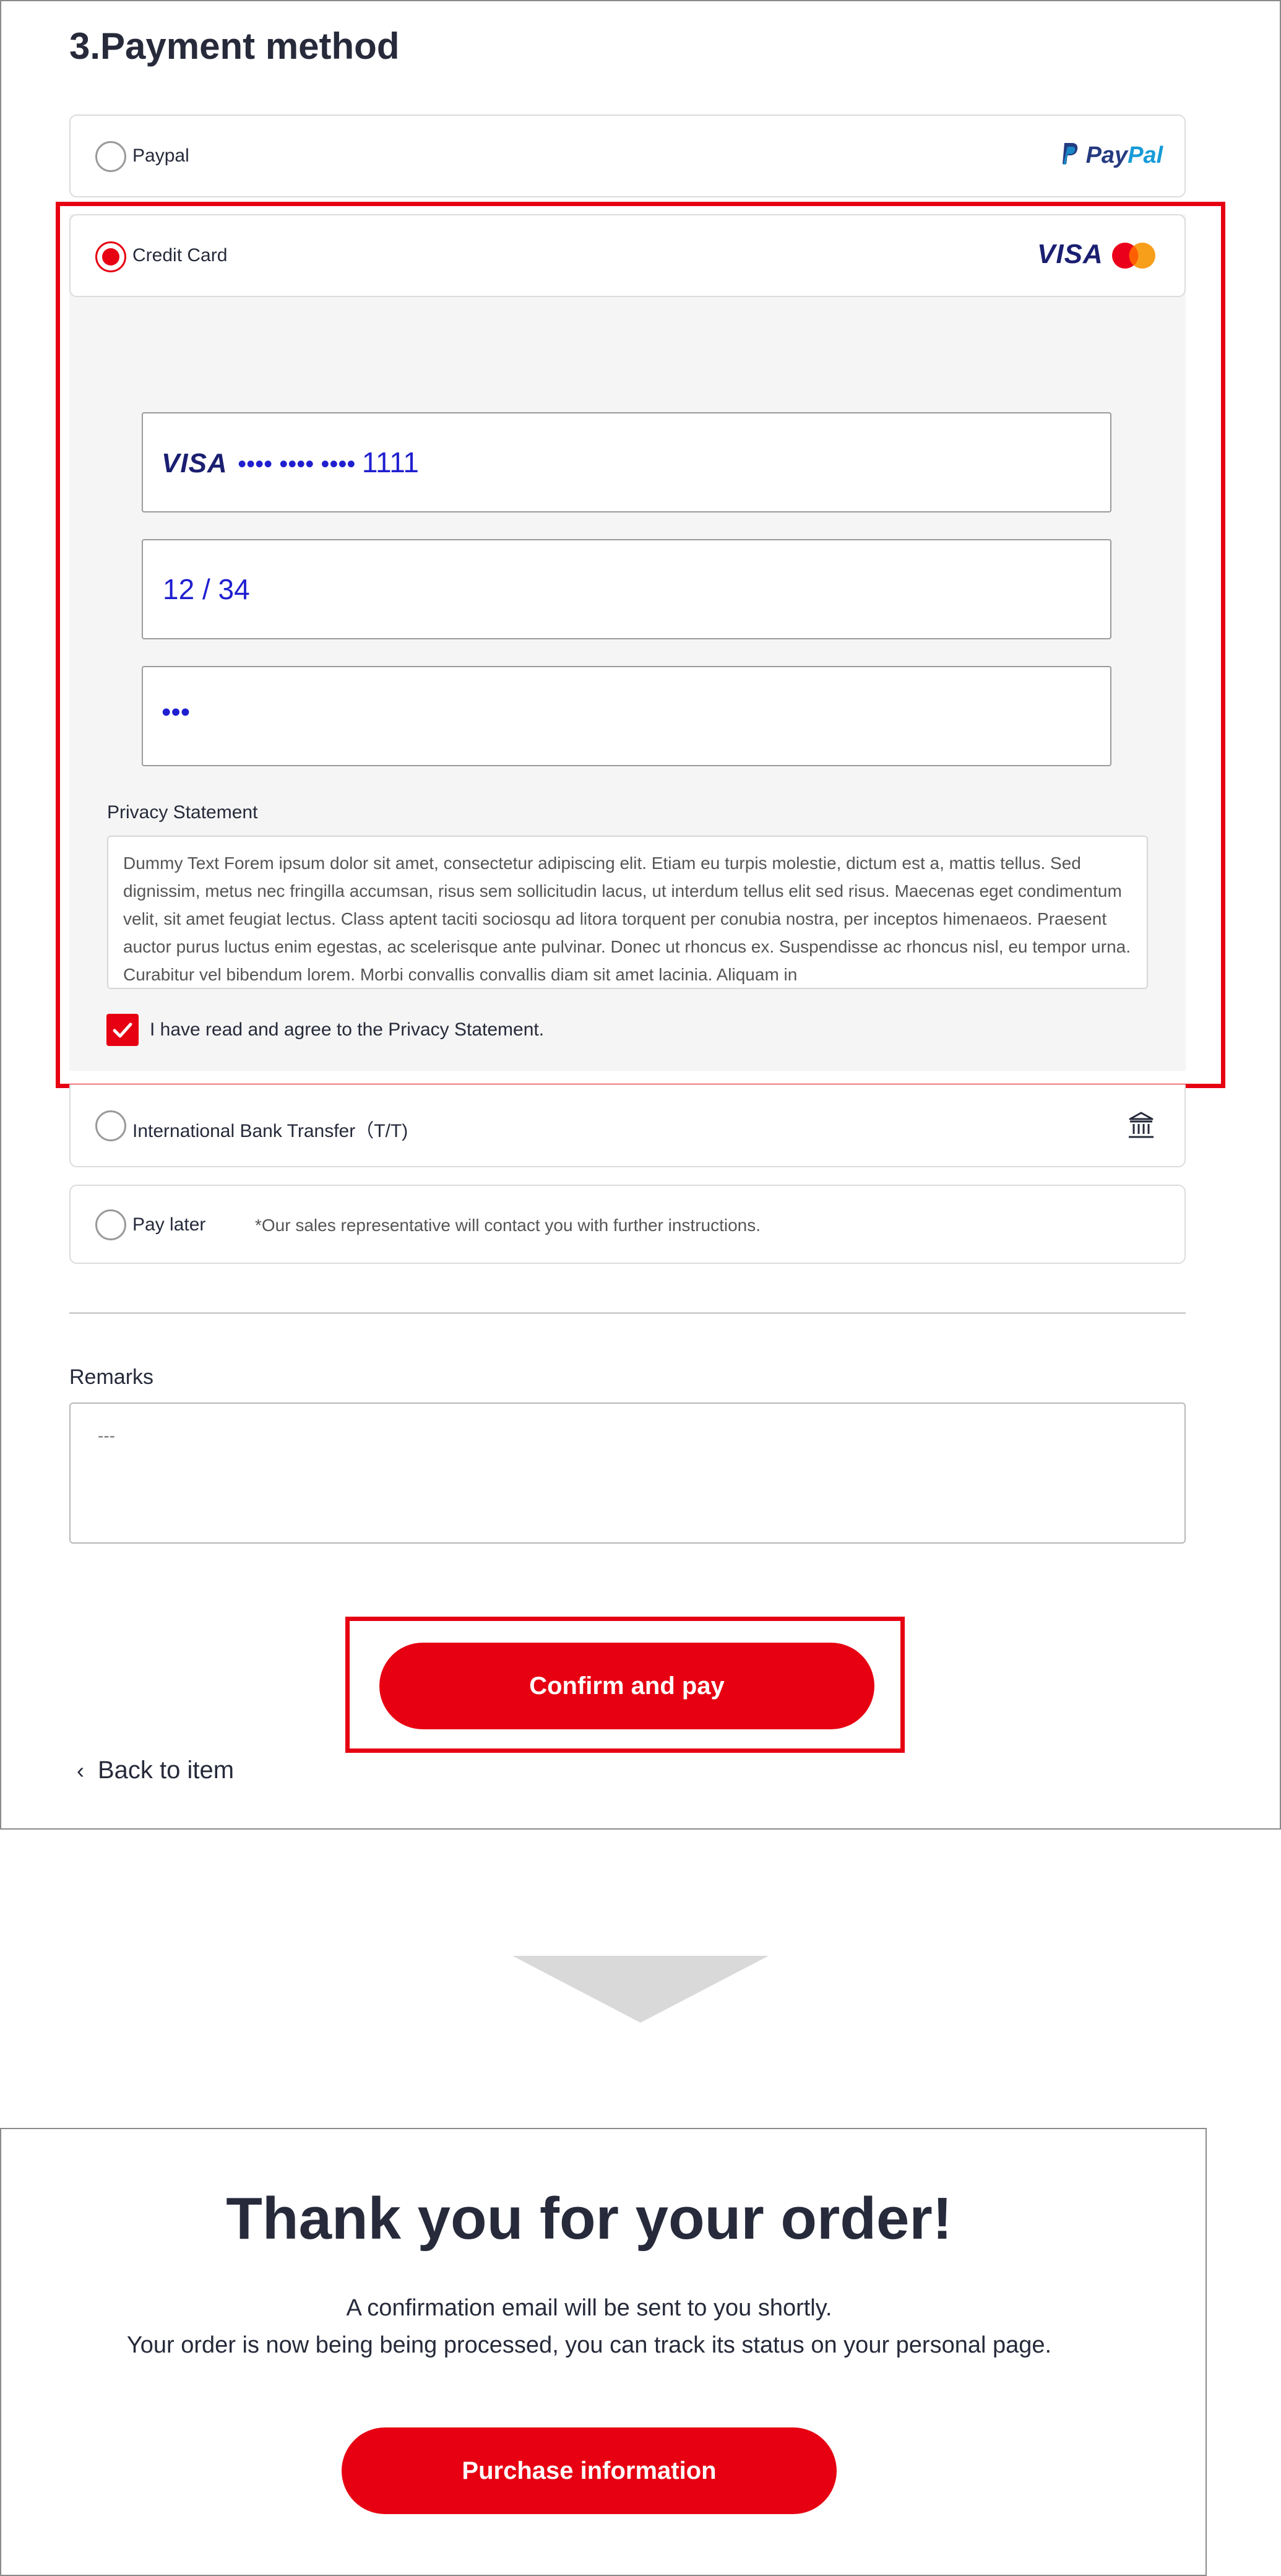 The width and height of the screenshot is (1281, 2576). Describe the element at coordinates (166, 1770) in the screenshot. I see `back-link-label: Back to item` at that location.